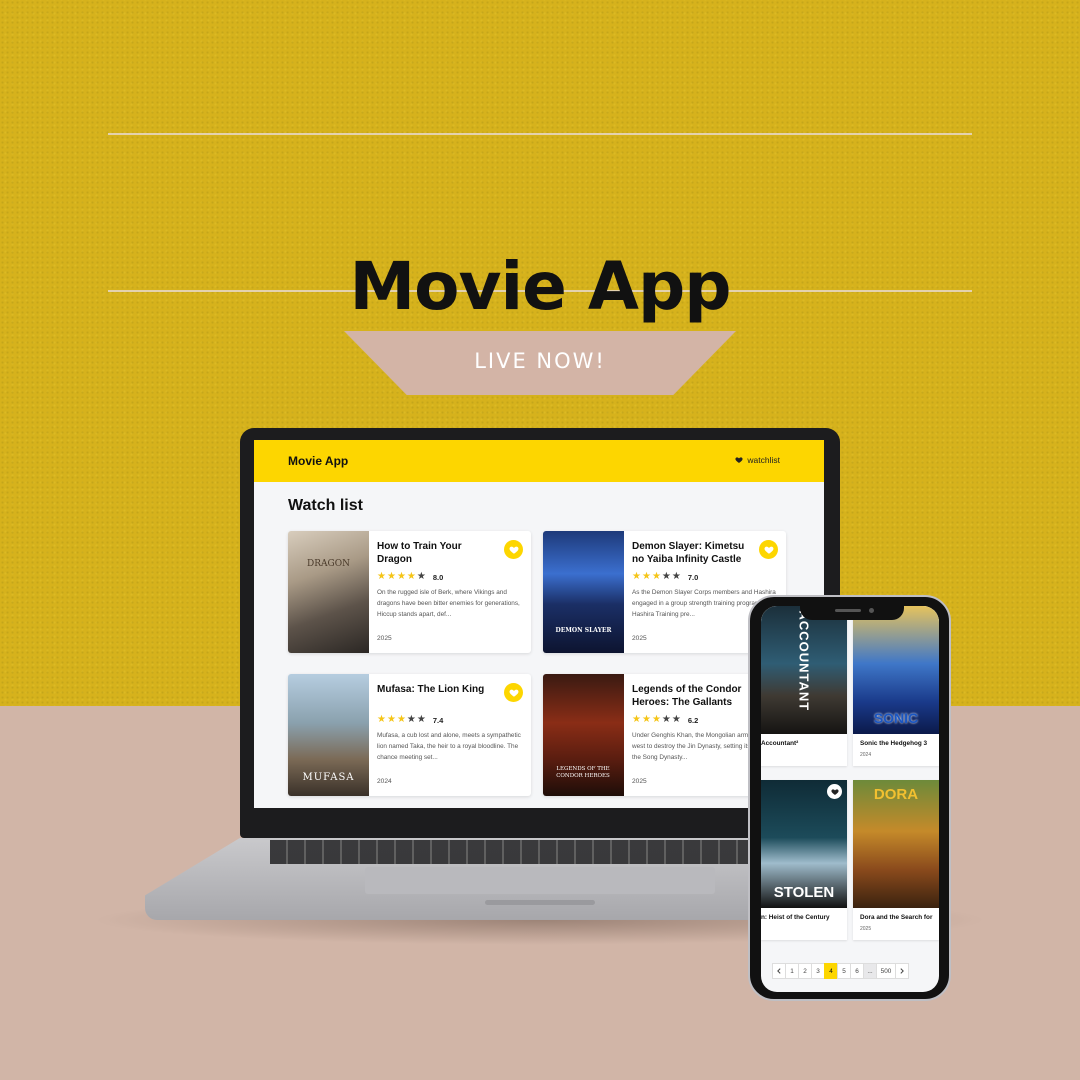  Describe the element at coordinates (780, 743) in the screenshot. I see `movie-title: Accountant²` at that location.